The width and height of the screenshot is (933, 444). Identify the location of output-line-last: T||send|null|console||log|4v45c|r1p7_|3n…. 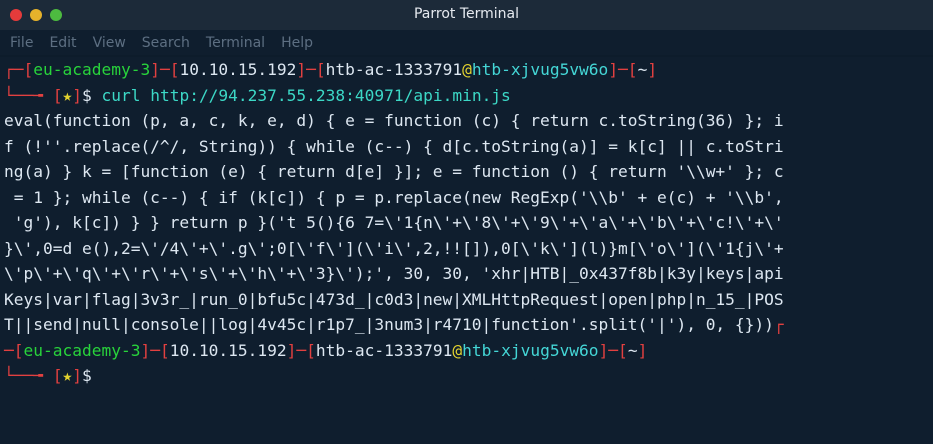
(394, 324).